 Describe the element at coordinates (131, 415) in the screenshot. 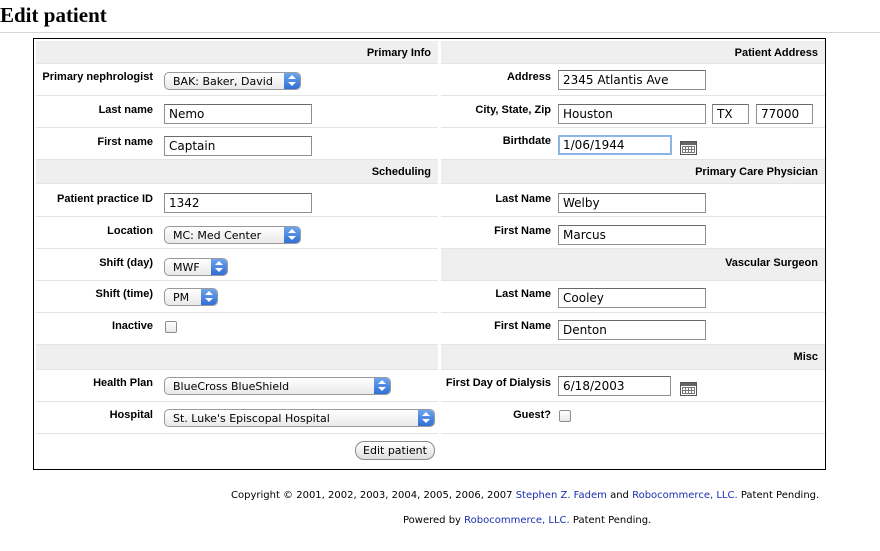

I see `hospital-label: Hospital` at that location.